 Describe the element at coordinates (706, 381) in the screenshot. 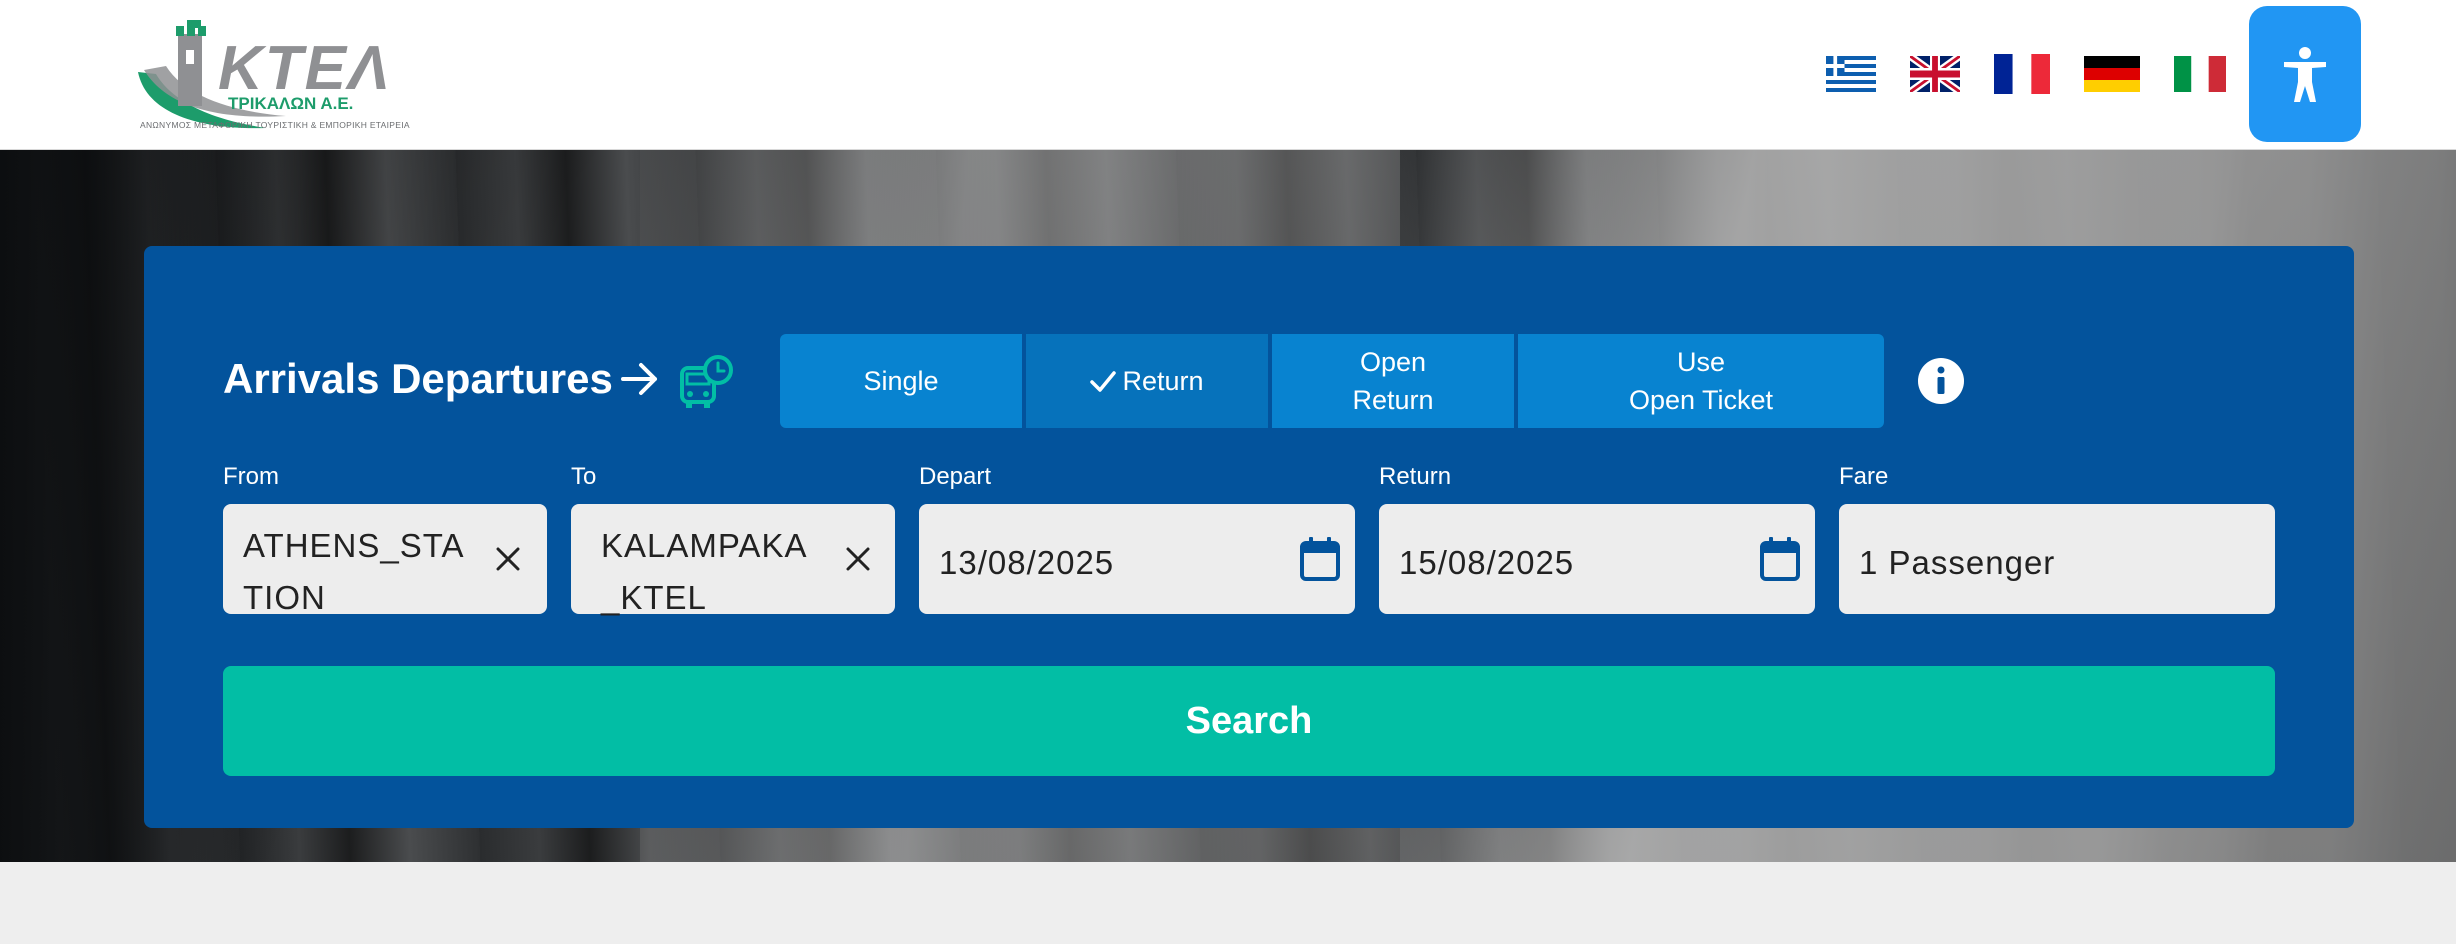

I see `bus-schedule-icon` at that location.